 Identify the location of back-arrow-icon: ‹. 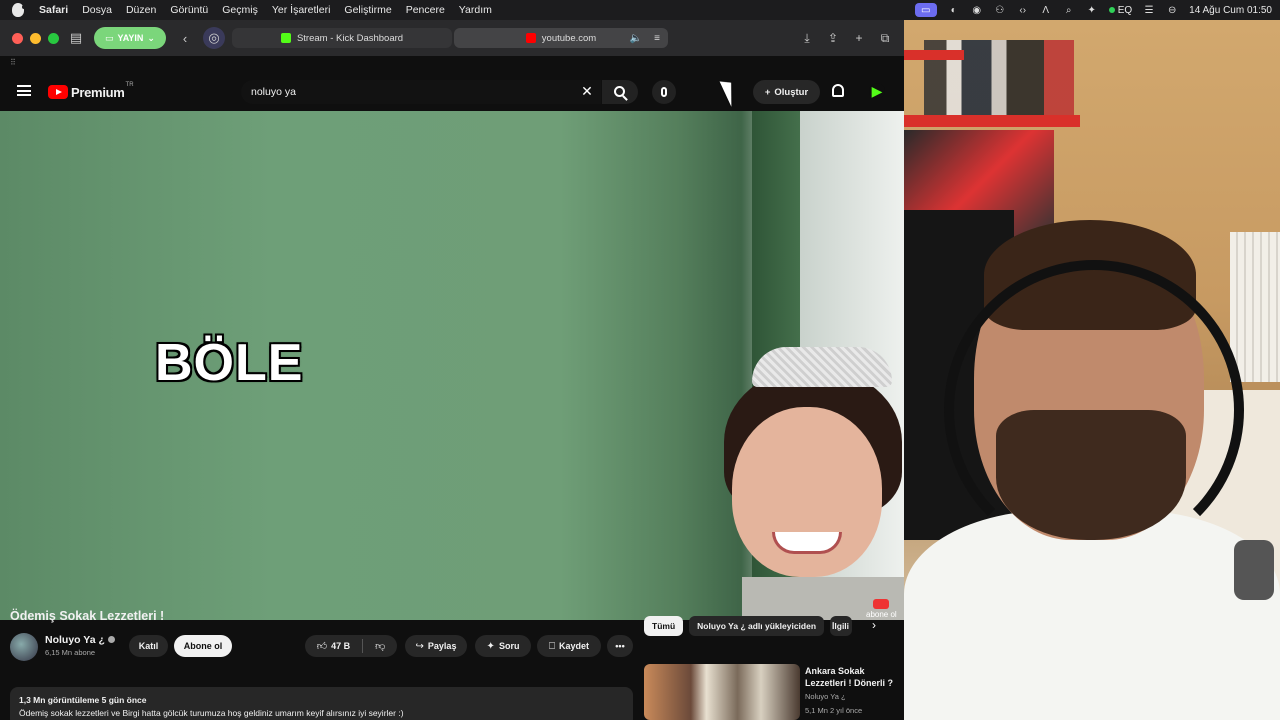
(185, 38).